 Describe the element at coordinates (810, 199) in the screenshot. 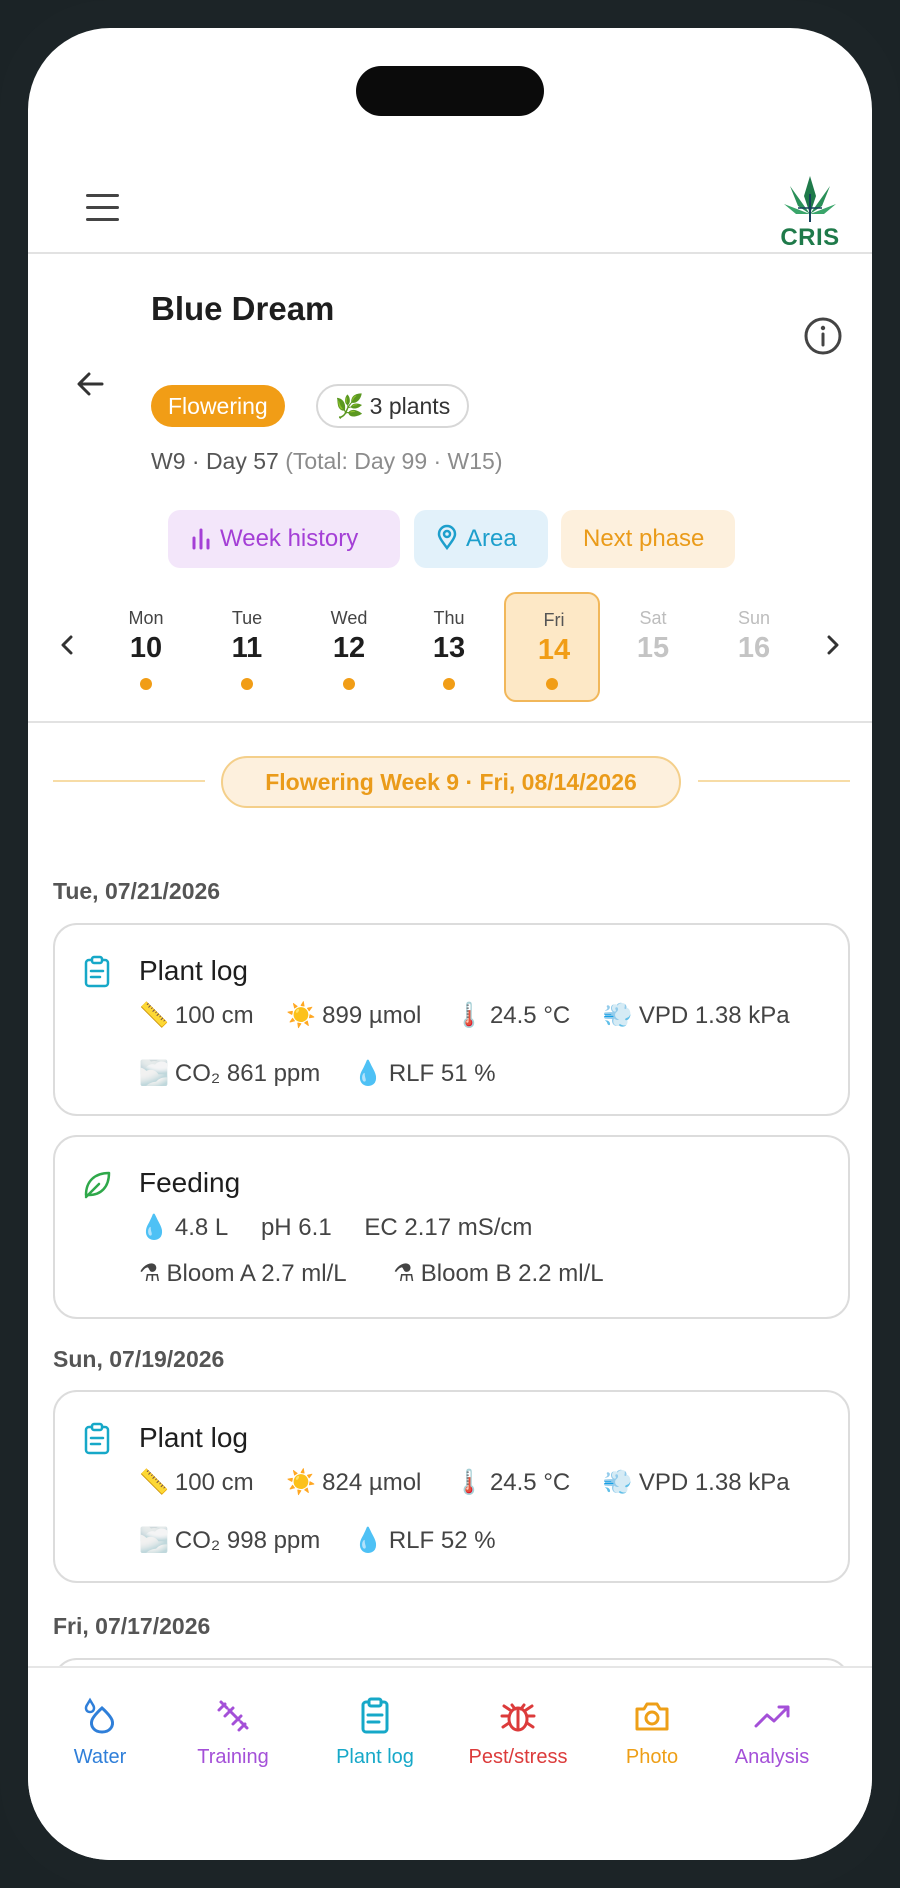

I see `cannabis-leaf-icon` at that location.